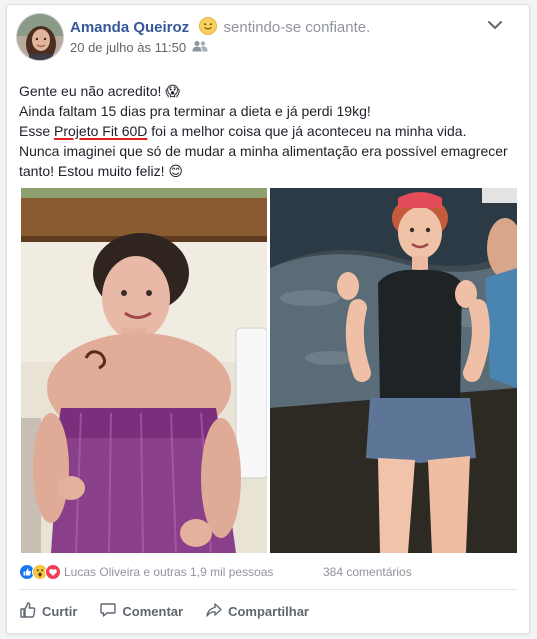 The width and height of the screenshot is (537, 639). I want to click on author-name: Amanda Queiroz, so click(129, 27).